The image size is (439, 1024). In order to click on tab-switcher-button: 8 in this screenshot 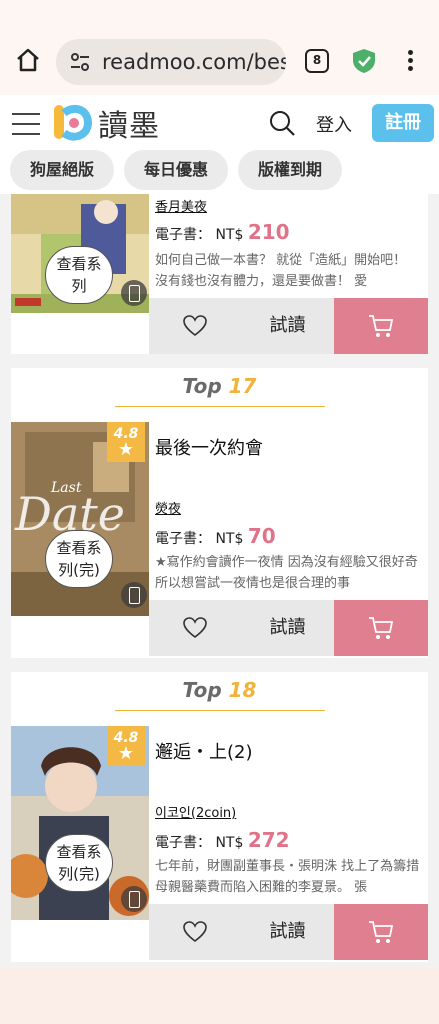, I will do `click(317, 61)`.